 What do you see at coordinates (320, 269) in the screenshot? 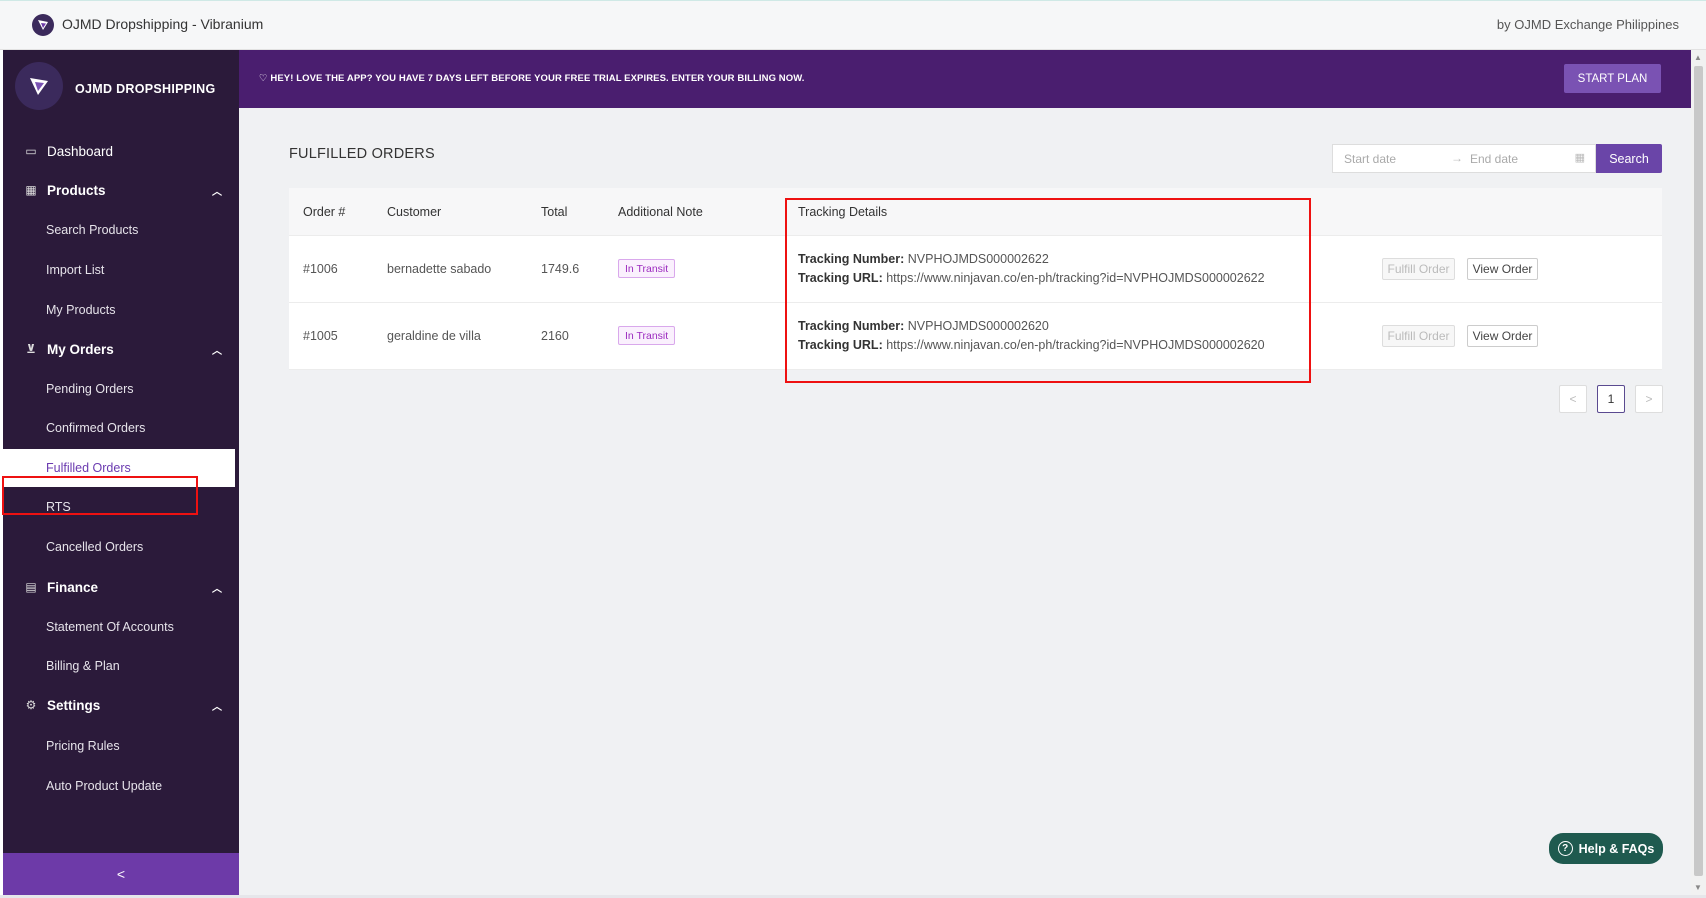
I see `order-number: #1006` at bounding box center [320, 269].